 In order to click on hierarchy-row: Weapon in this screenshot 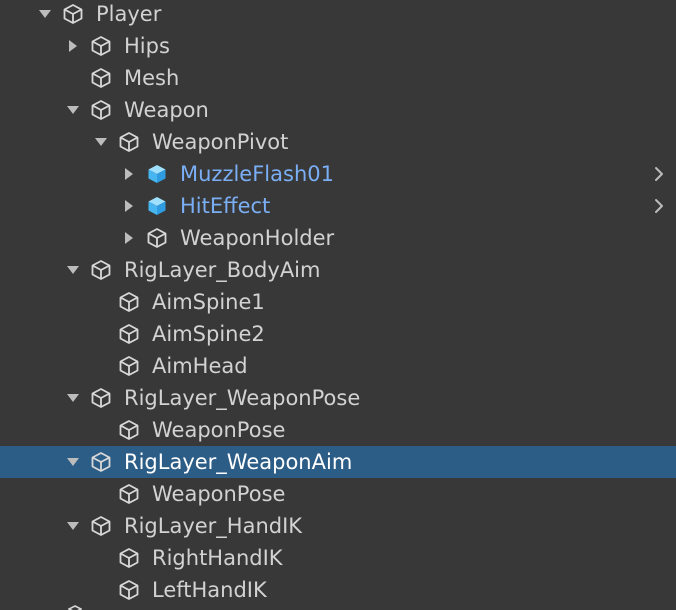, I will do `click(338, 110)`.